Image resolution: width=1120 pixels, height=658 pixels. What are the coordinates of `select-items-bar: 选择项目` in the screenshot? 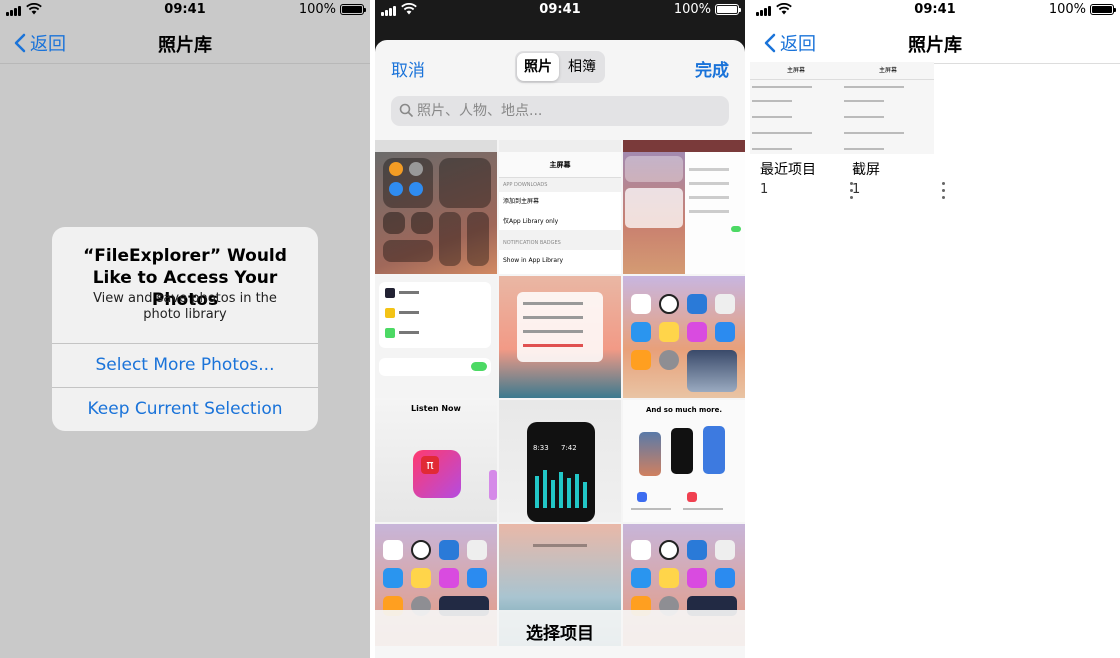 It's located at (560, 634).